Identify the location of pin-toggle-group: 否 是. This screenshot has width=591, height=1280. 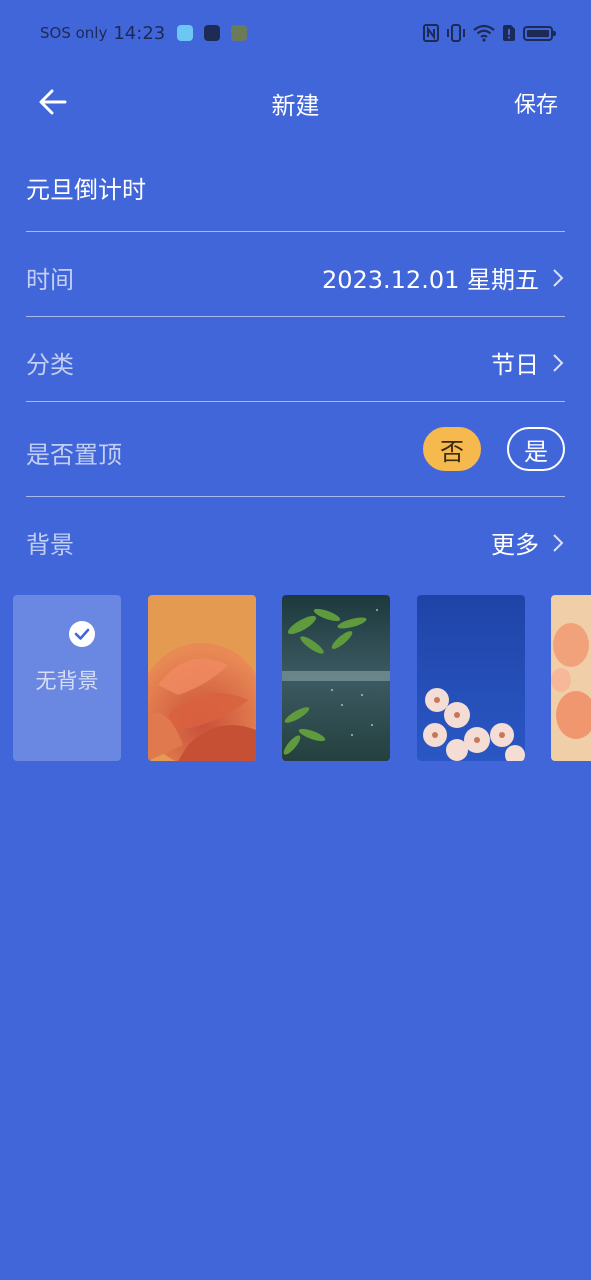
(494, 449).